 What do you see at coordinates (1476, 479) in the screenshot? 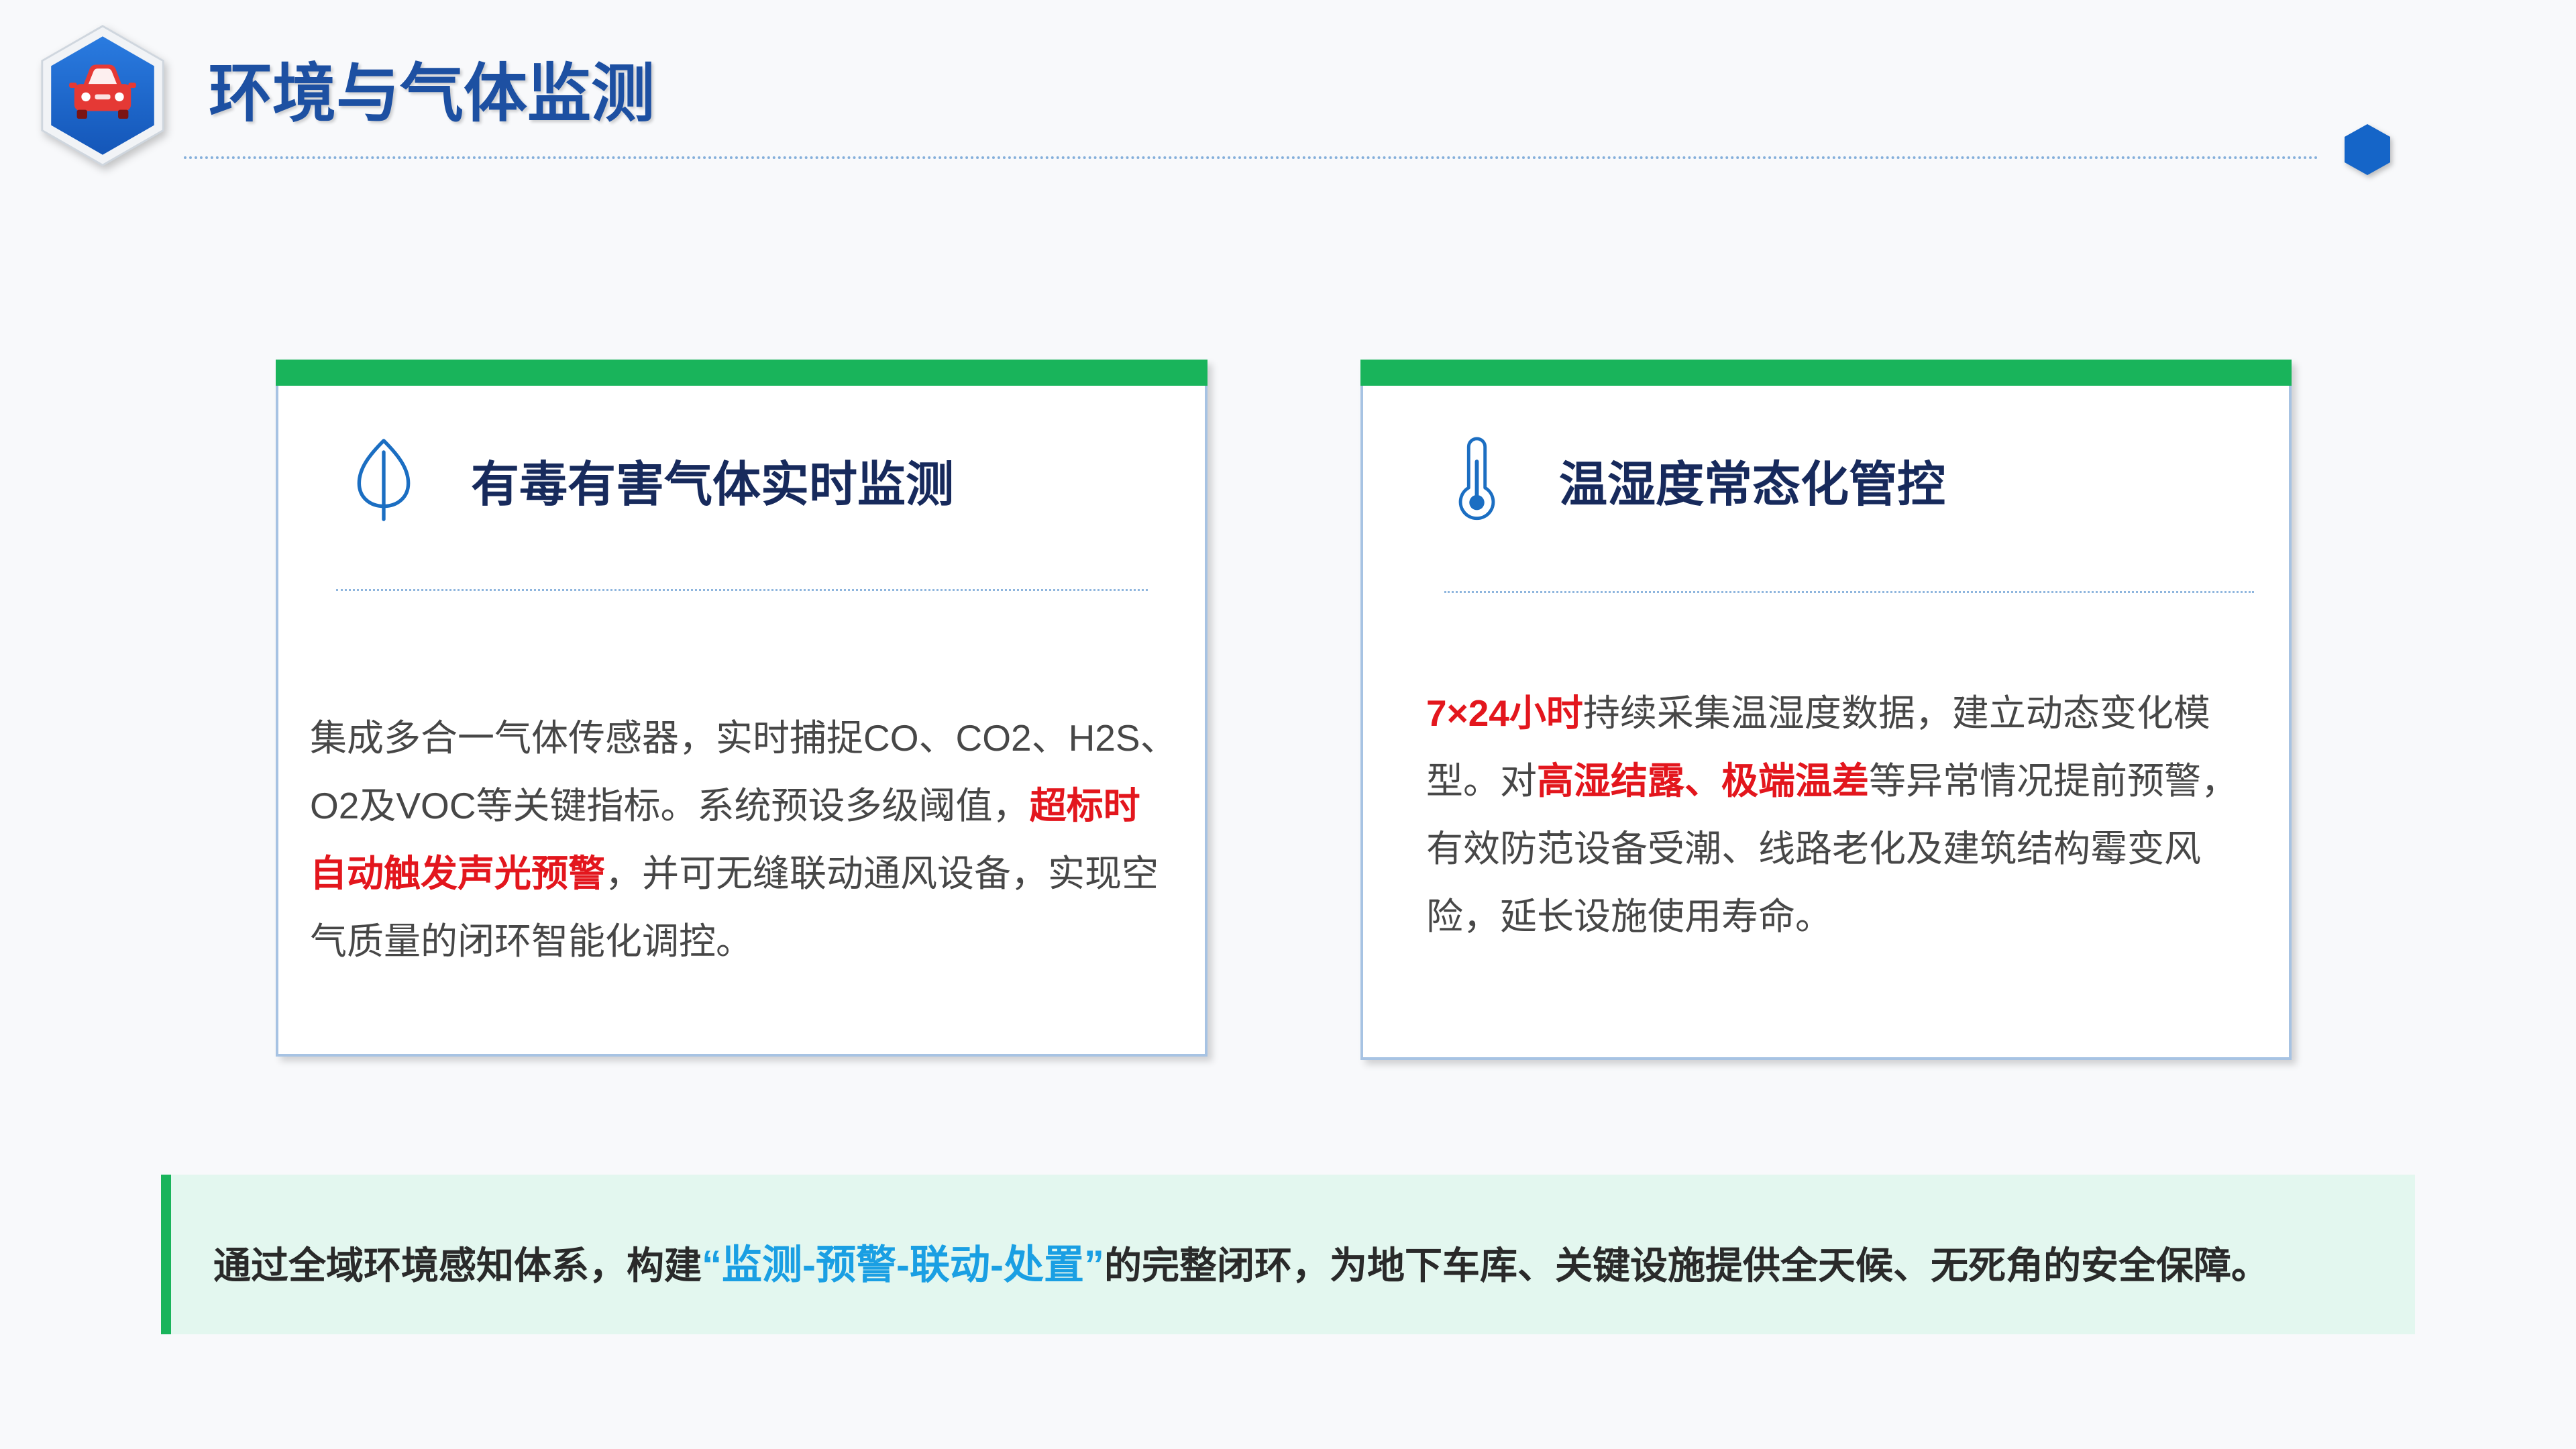
I see `thermometer-icon` at bounding box center [1476, 479].